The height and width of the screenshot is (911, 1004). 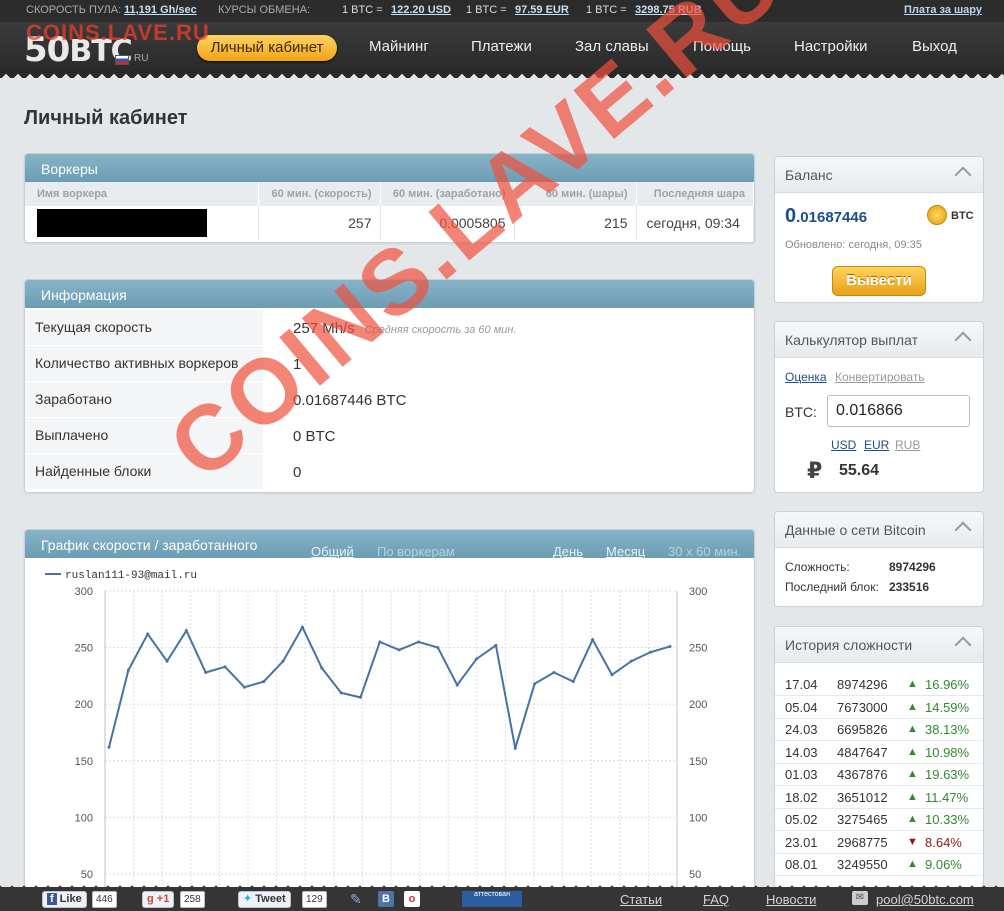 What do you see at coordinates (716, 899) in the screenshot?
I see `footer-link-faq: FAQ` at bounding box center [716, 899].